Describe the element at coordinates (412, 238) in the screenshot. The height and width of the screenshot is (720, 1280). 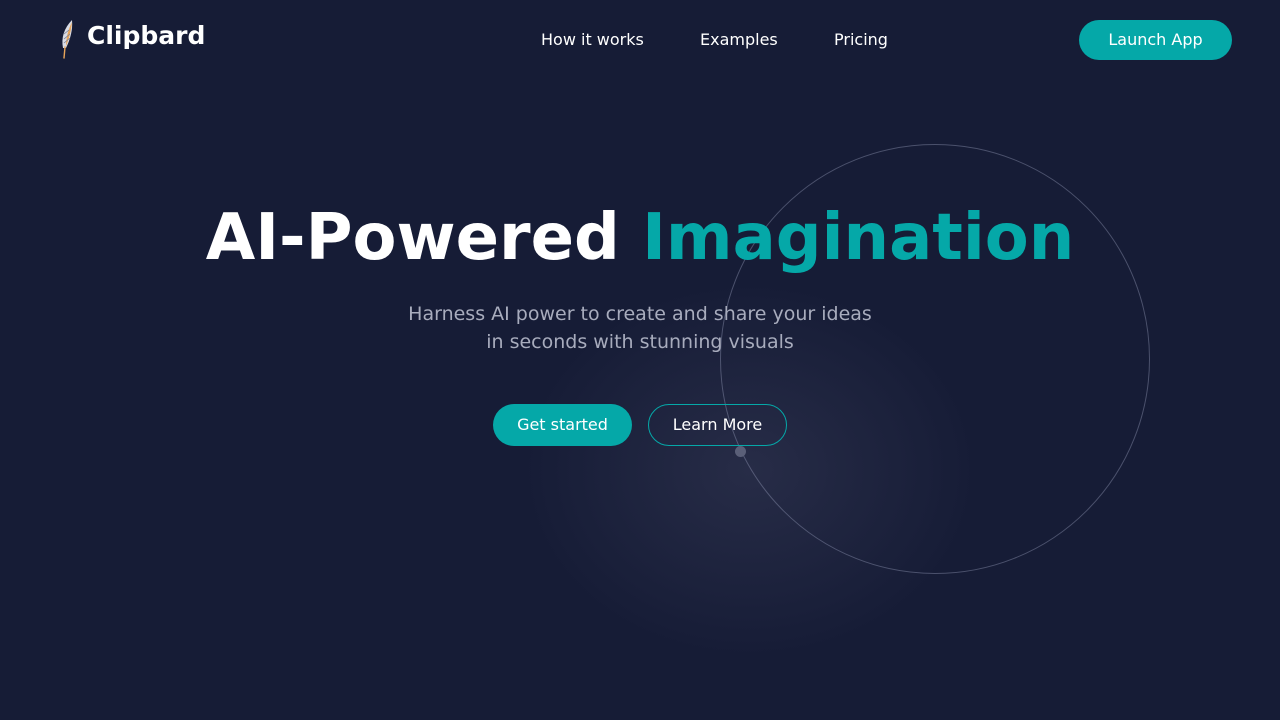
I see `hero-title-main: AI-Powered` at that location.